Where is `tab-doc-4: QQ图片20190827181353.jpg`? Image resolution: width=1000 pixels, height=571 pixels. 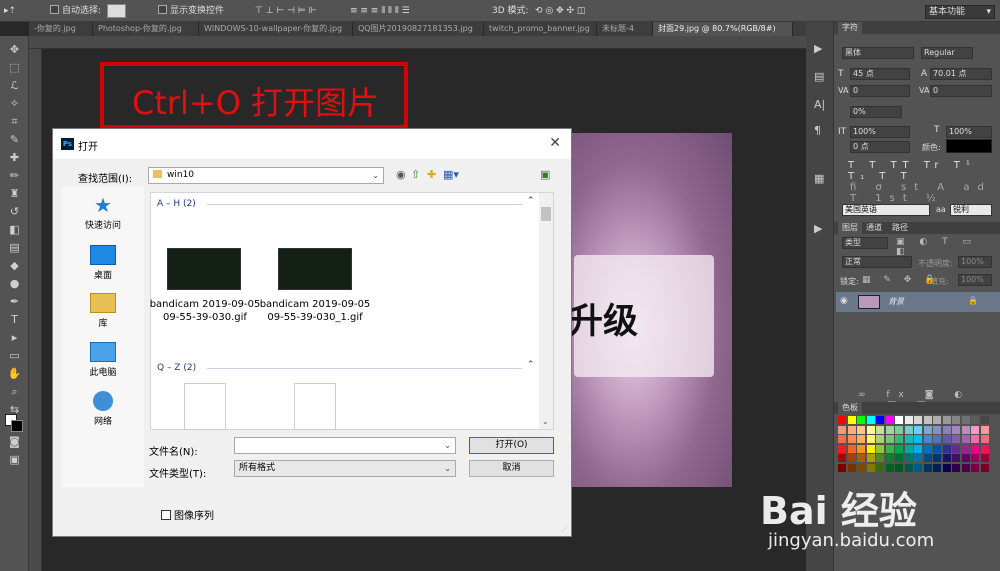 tab-doc-4: QQ图片20190827181353.jpg is located at coordinates (418, 29).